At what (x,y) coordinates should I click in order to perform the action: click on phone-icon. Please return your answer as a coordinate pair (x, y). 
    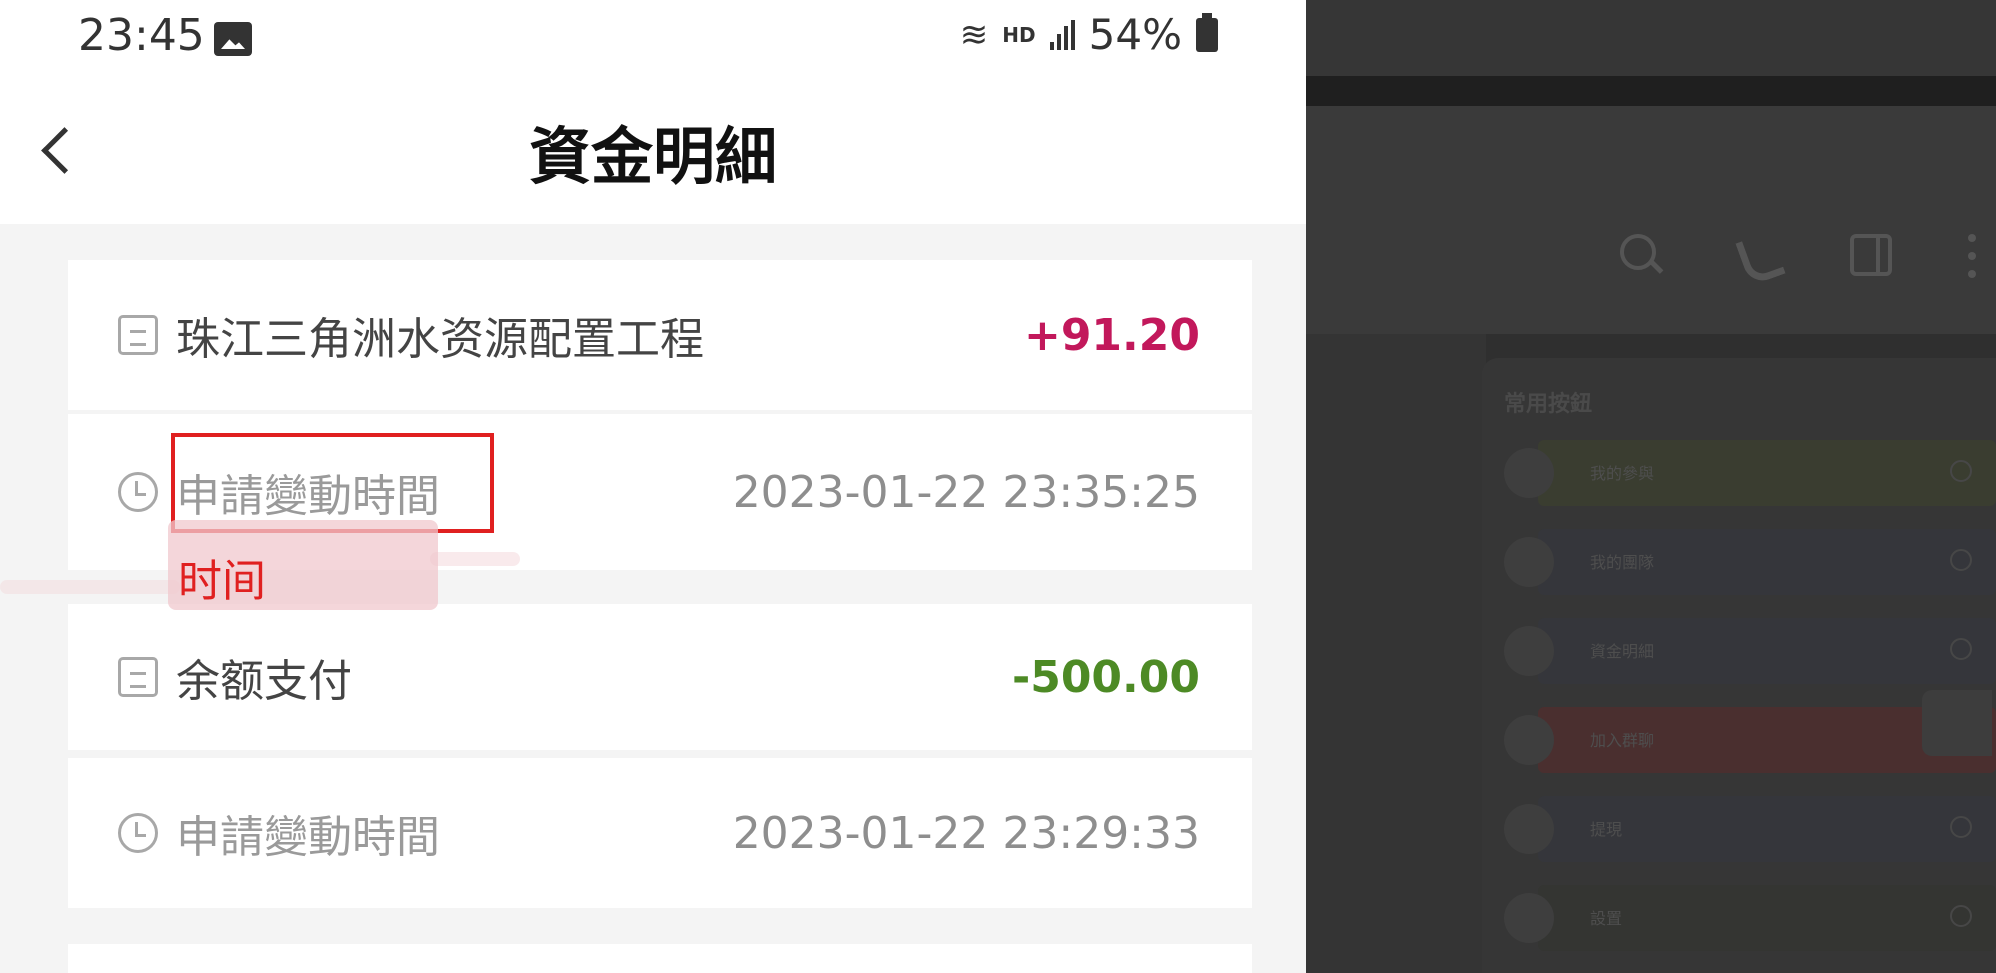
    Looking at the image, I should click on (1759, 255).